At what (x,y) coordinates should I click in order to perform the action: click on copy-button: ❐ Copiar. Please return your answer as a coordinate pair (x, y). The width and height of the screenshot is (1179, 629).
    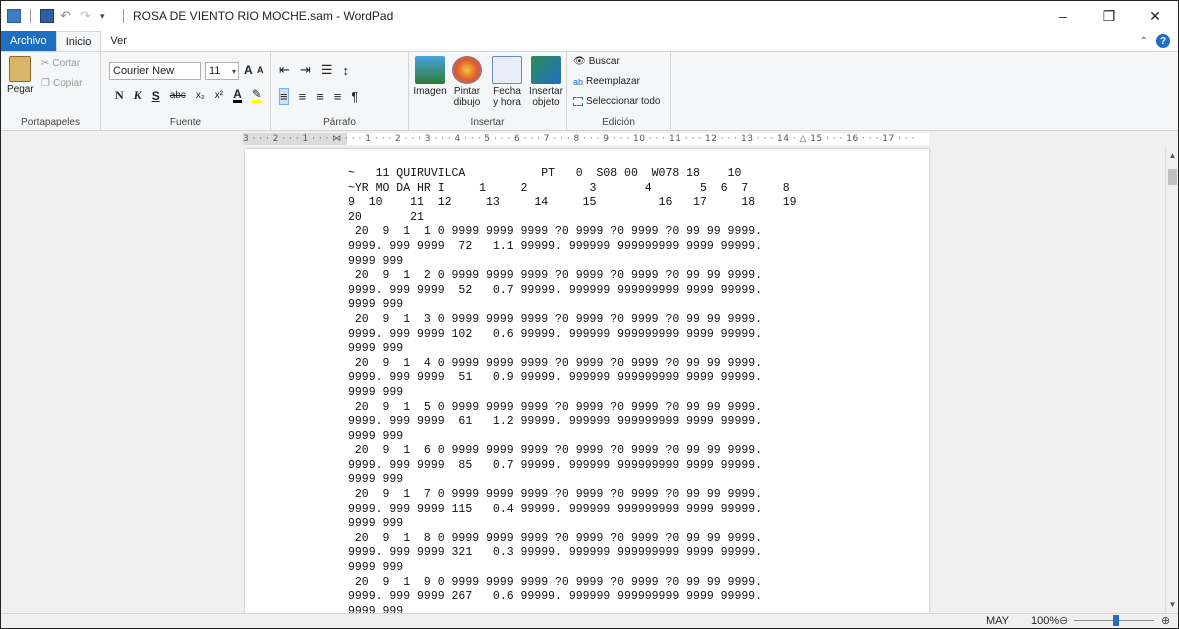
    Looking at the image, I should click on (61, 83).